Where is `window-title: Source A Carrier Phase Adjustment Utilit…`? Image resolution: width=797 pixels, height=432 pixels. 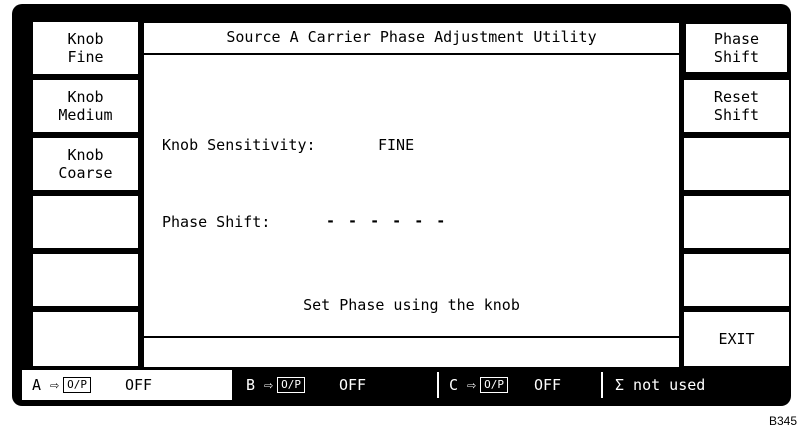
window-title: Source A Carrier Phase Adjustment Utilit… is located at coordinates (411, 39).